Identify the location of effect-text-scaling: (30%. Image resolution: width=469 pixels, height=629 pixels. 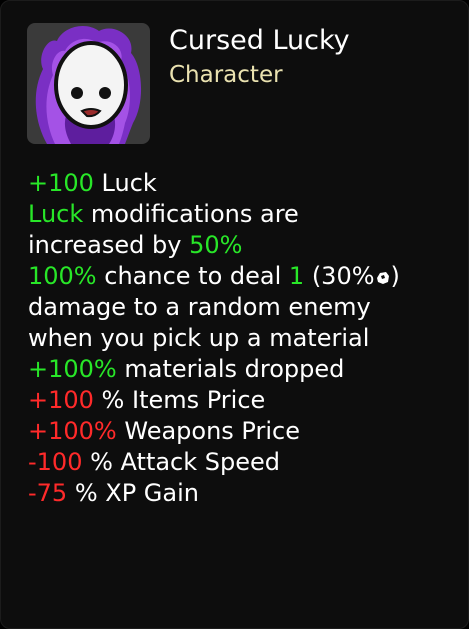
(339, 276).